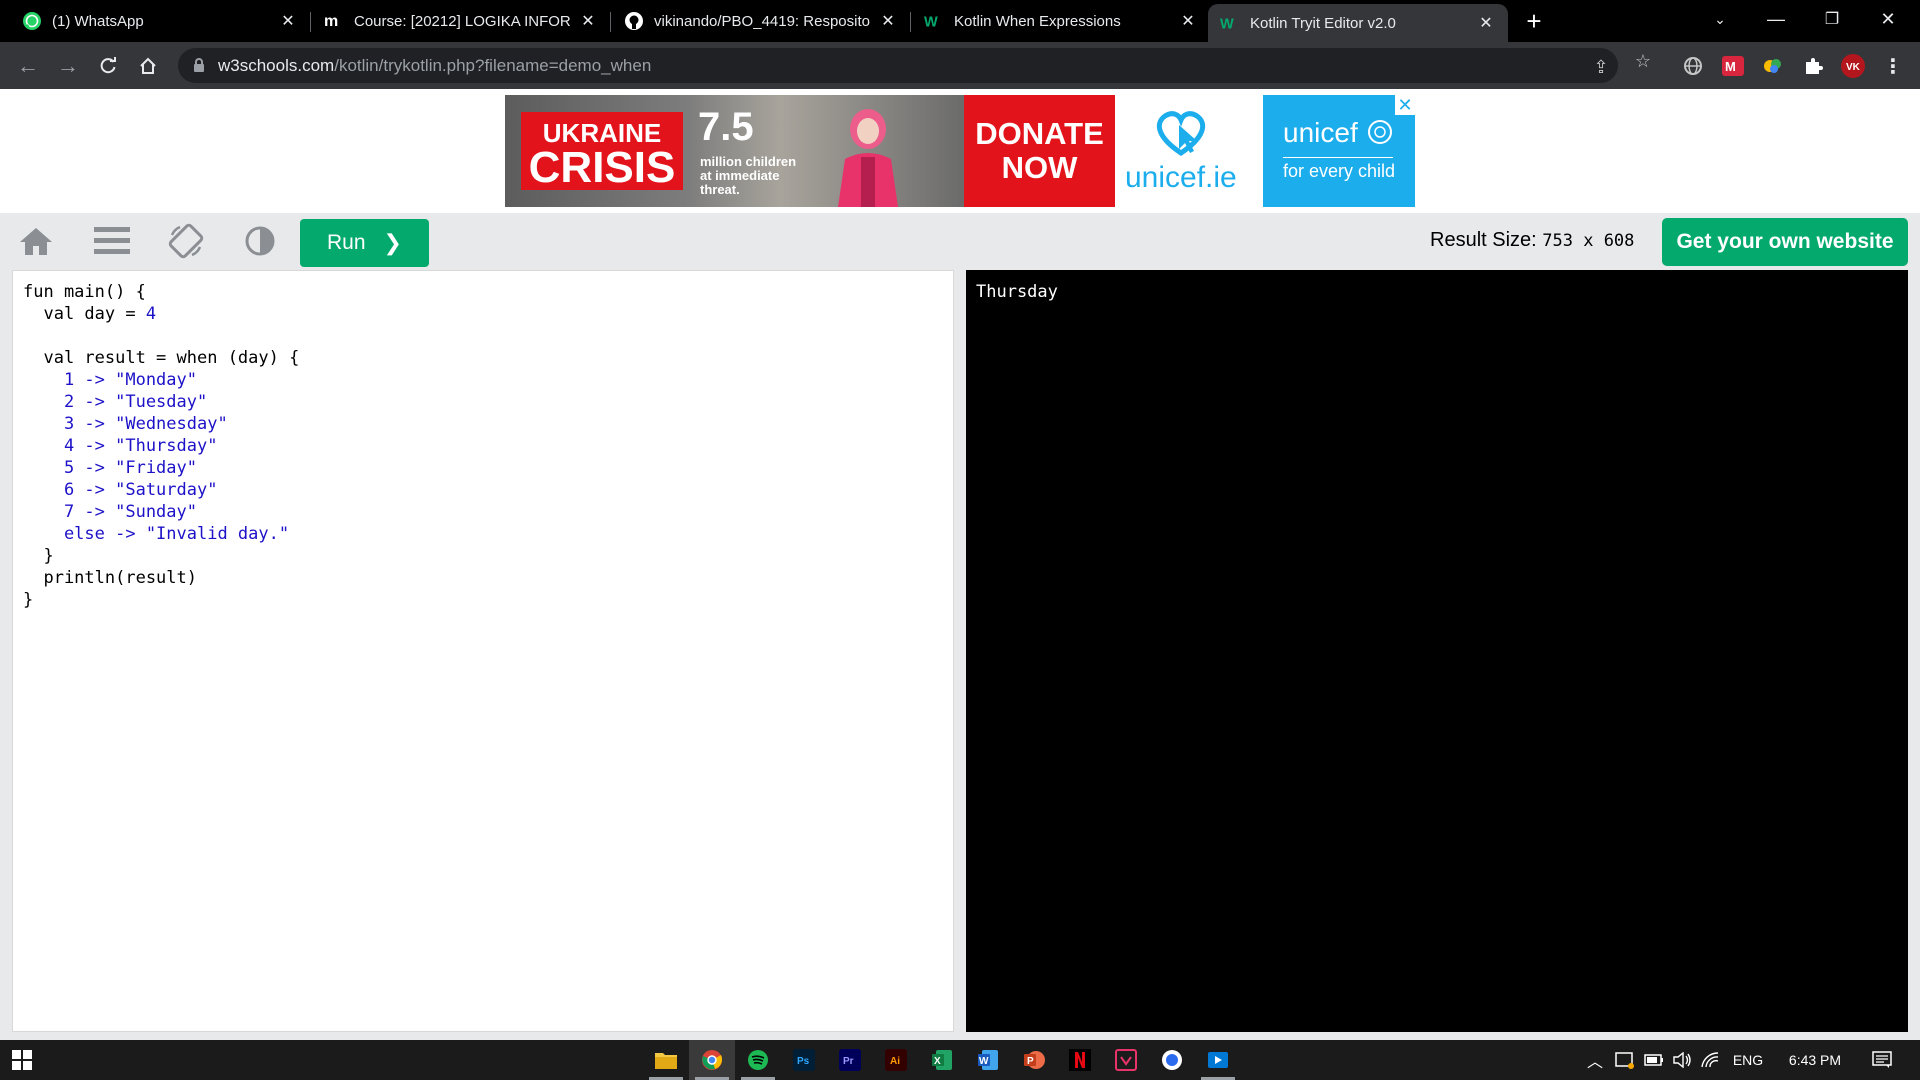 The height and width of the screenshot is (1080, 1920). What do you see at coordinates (1405, 105) in the screenshot?
I see `ad-close-icon: ✕` at bounding box center [1405, 105].